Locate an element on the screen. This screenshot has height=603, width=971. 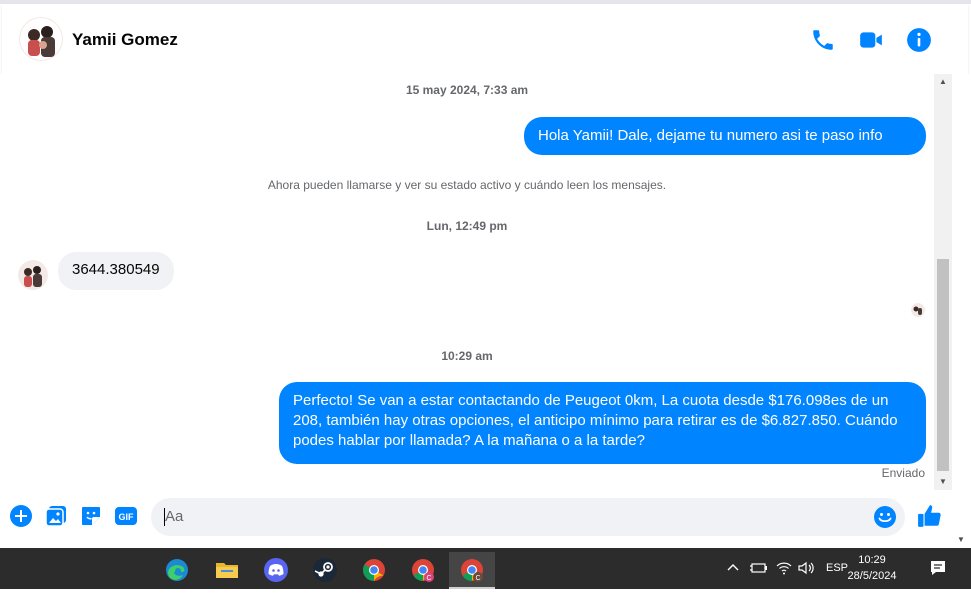
contact-name: Yamii Gomez is located at coordinates (125, 40).